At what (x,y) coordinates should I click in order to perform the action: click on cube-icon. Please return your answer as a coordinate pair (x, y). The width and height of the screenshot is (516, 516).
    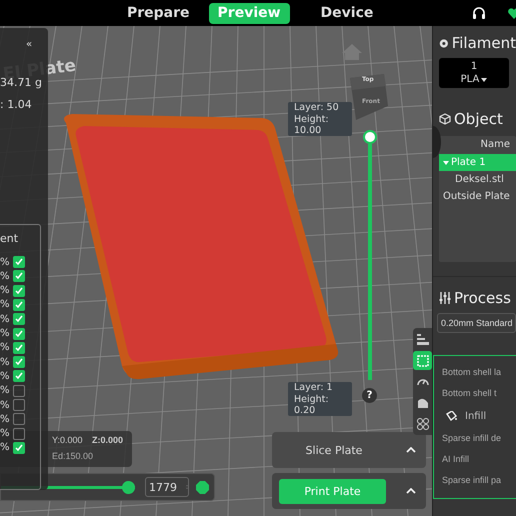
    Looking at the image, I should click on (445, 119).